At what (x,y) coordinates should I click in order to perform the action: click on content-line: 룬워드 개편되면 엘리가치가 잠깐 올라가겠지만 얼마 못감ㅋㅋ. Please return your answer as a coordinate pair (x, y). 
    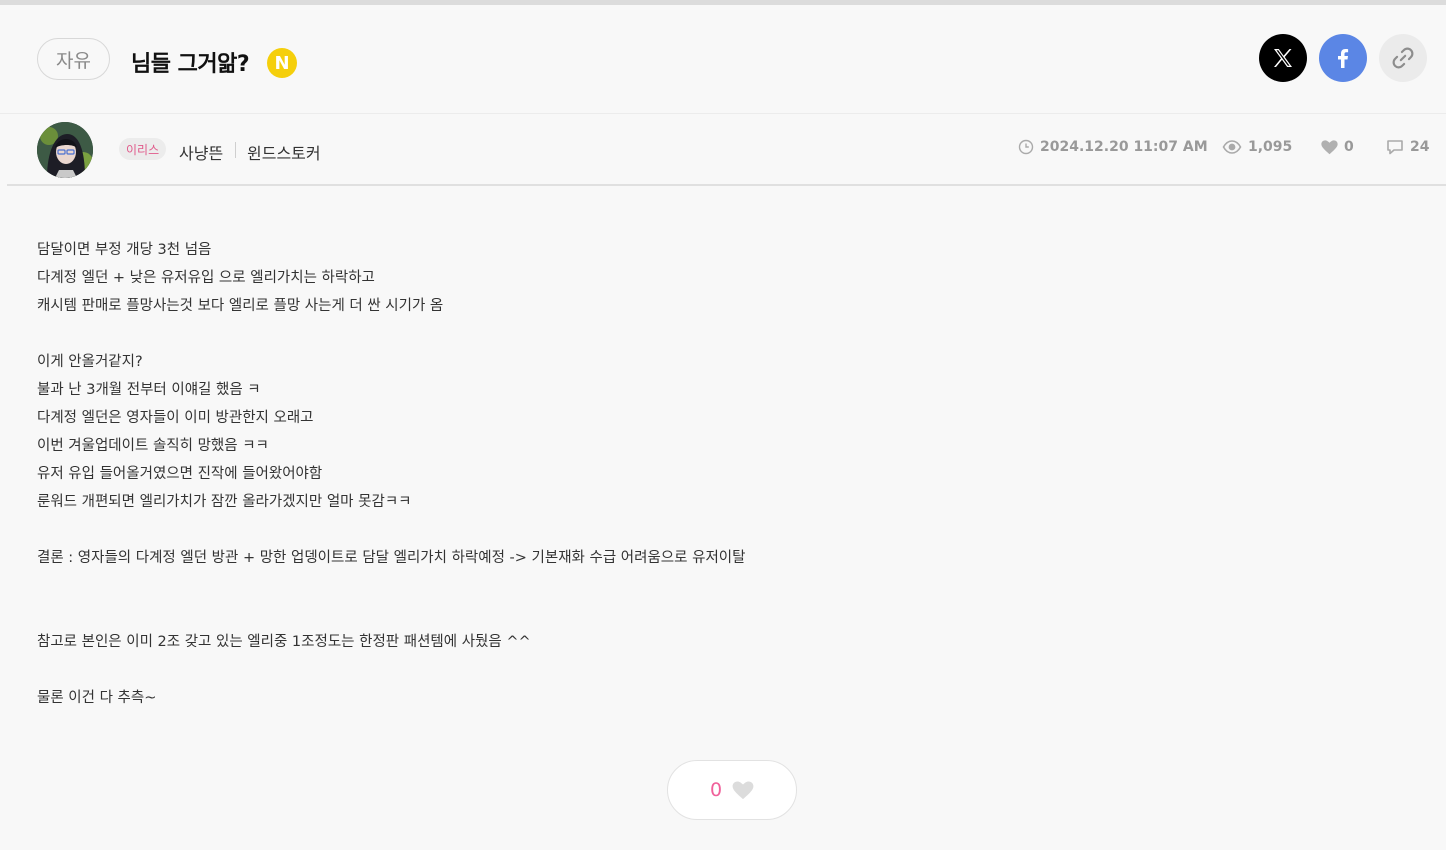
    Looking at the image, I should click on (224, 502).